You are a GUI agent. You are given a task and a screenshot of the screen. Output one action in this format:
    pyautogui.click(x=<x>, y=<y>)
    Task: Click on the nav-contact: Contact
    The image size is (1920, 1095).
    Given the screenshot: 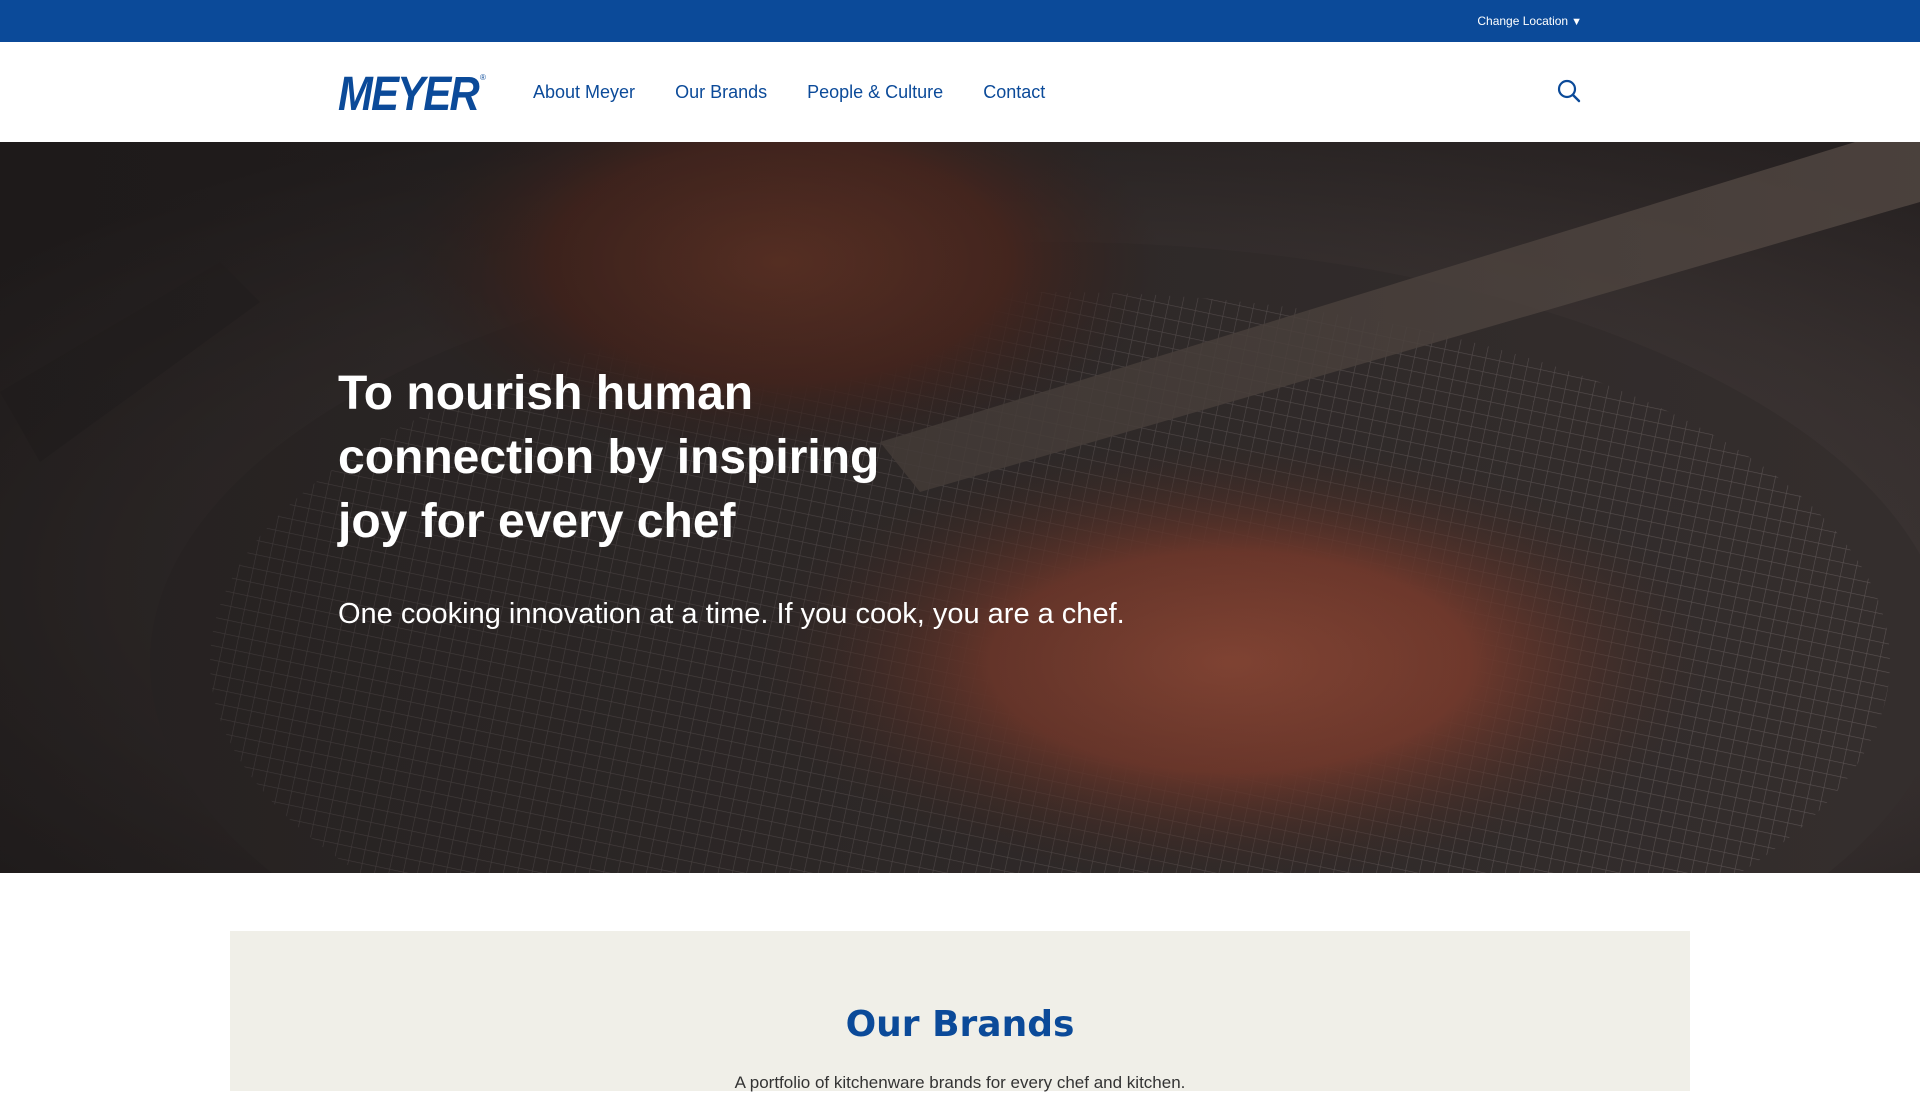 What is the action you would take?
    pyautogui.click(x=1014, y=92)
    